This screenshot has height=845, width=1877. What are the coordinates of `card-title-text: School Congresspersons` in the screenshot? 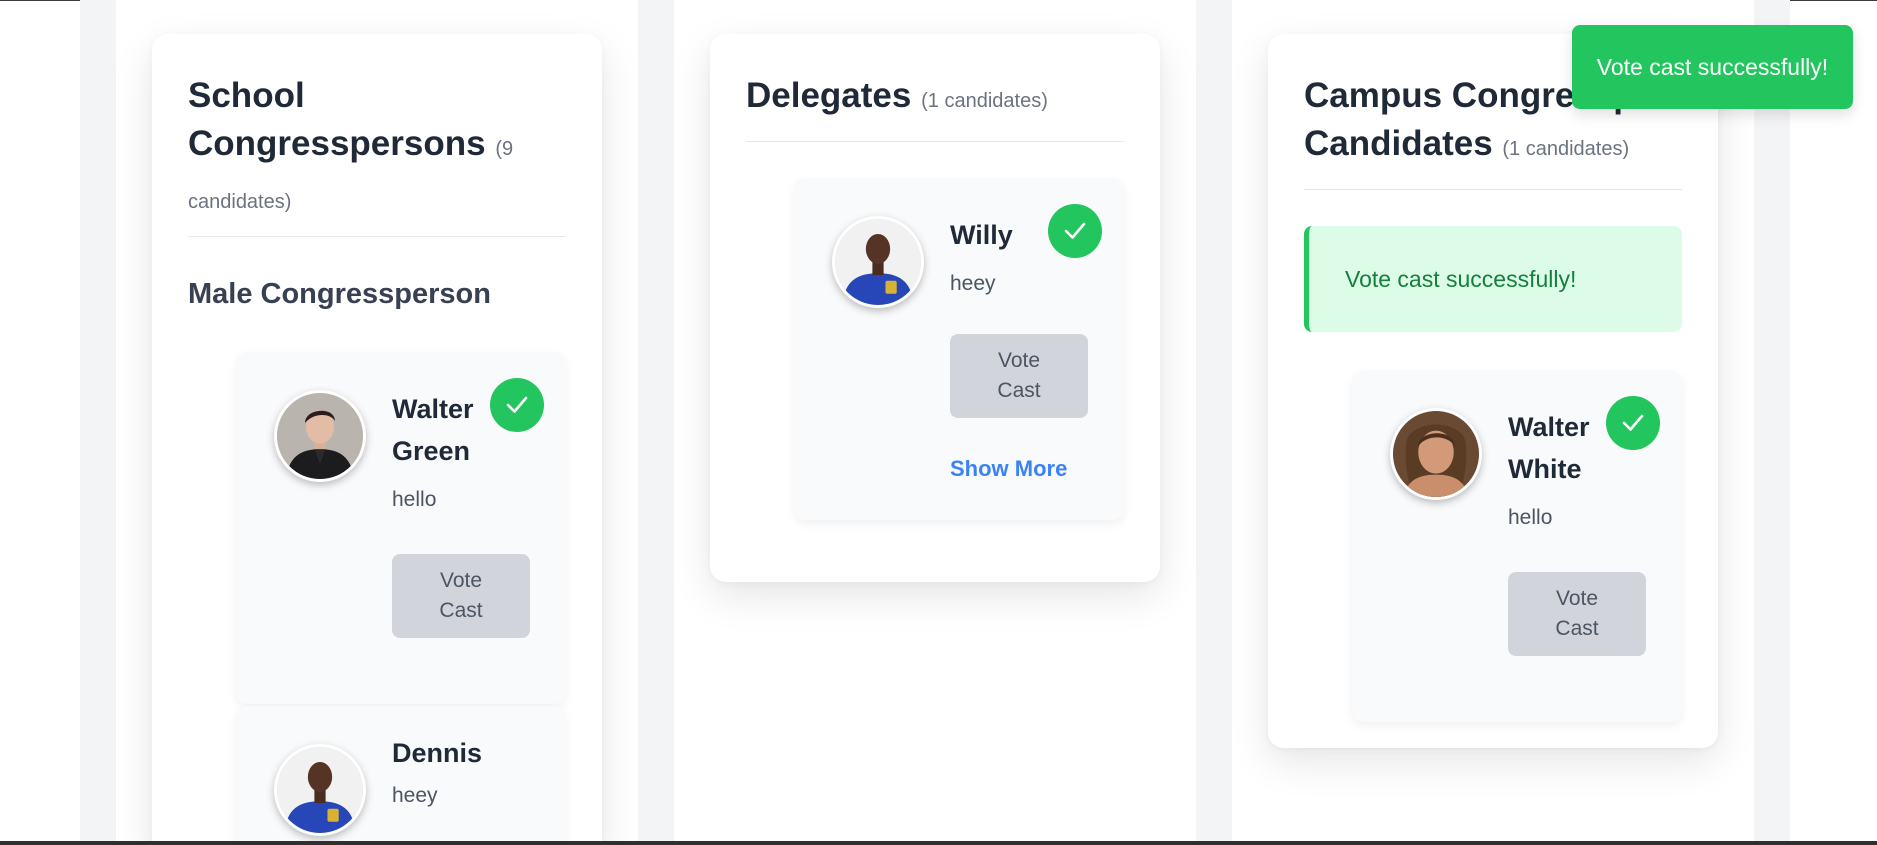 It's located at (337, 119).